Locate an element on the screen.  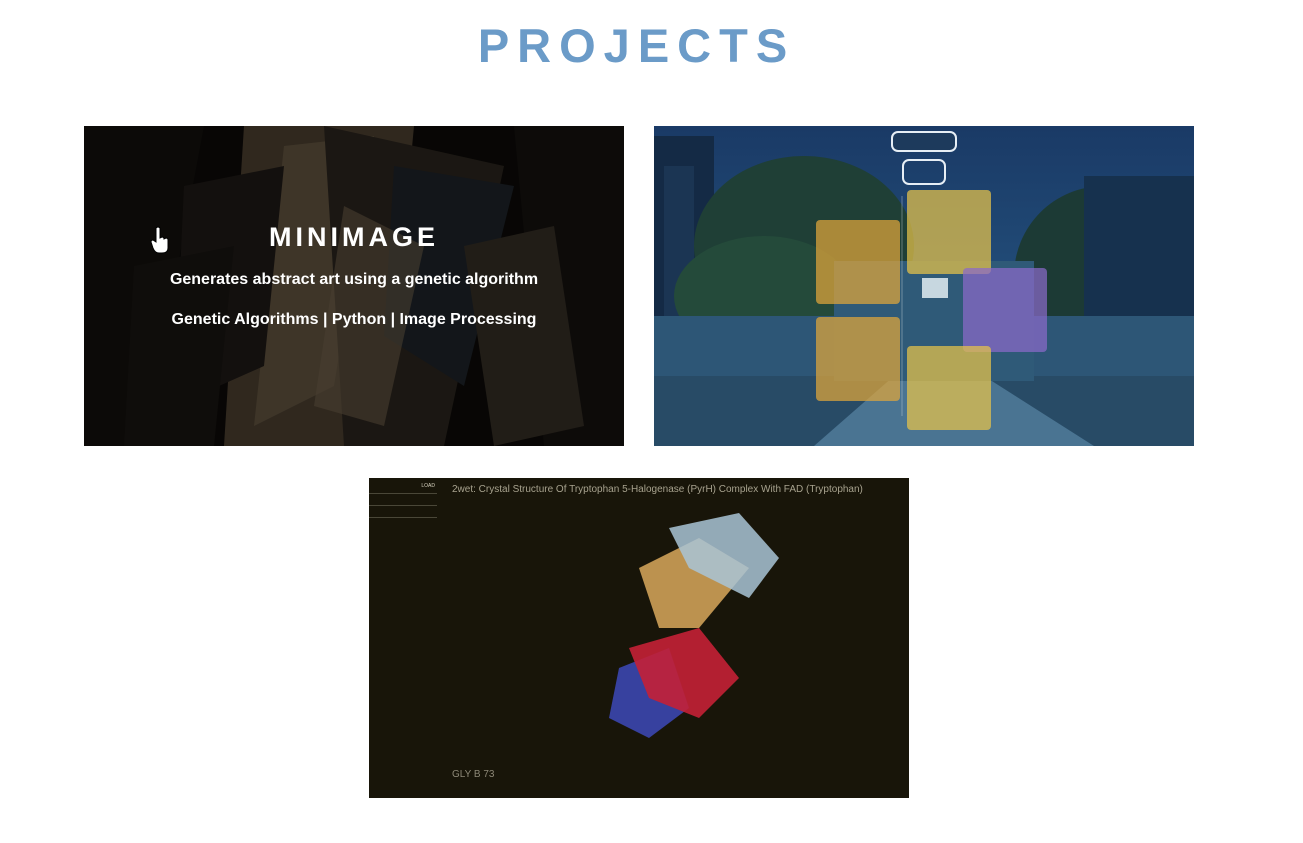
sidebar-list: LOAD is located at coordinates (403, 500).